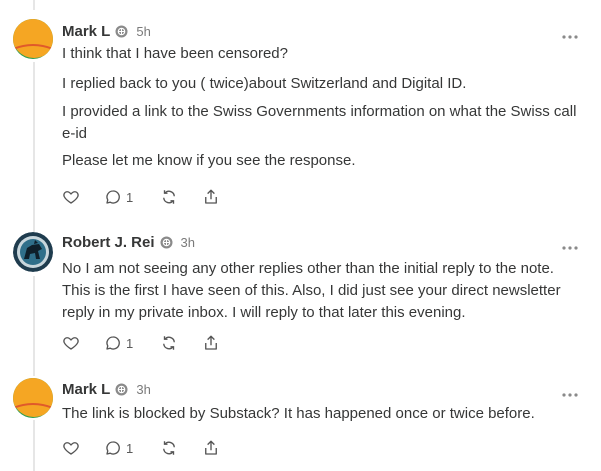  What do you see at coordinates (143, 31) in the screenshot?
I see `timestamp: 5h` at bounding box center [143, 31].